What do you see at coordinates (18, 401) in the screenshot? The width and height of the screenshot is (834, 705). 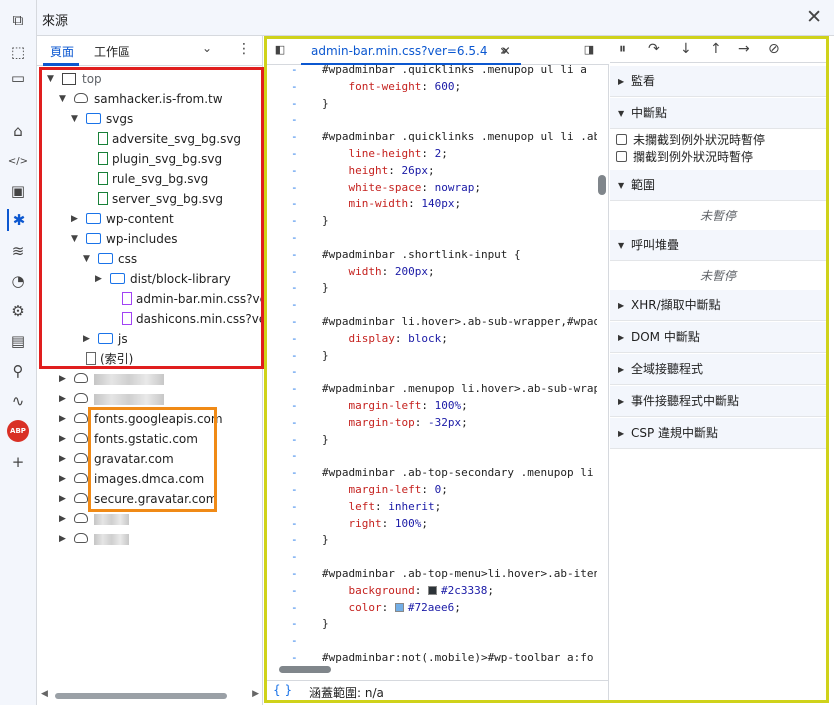 I see `recorder-icon: ∿` at bounding box center [18, 401].